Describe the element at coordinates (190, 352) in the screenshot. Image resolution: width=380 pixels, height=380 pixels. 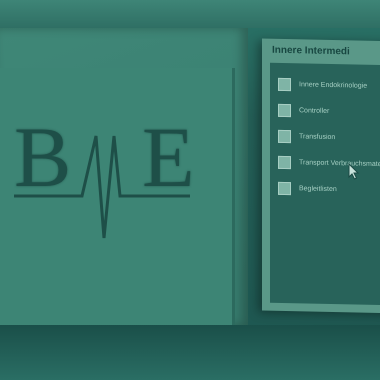
I see `monitor-bezel-bottom` at that location.